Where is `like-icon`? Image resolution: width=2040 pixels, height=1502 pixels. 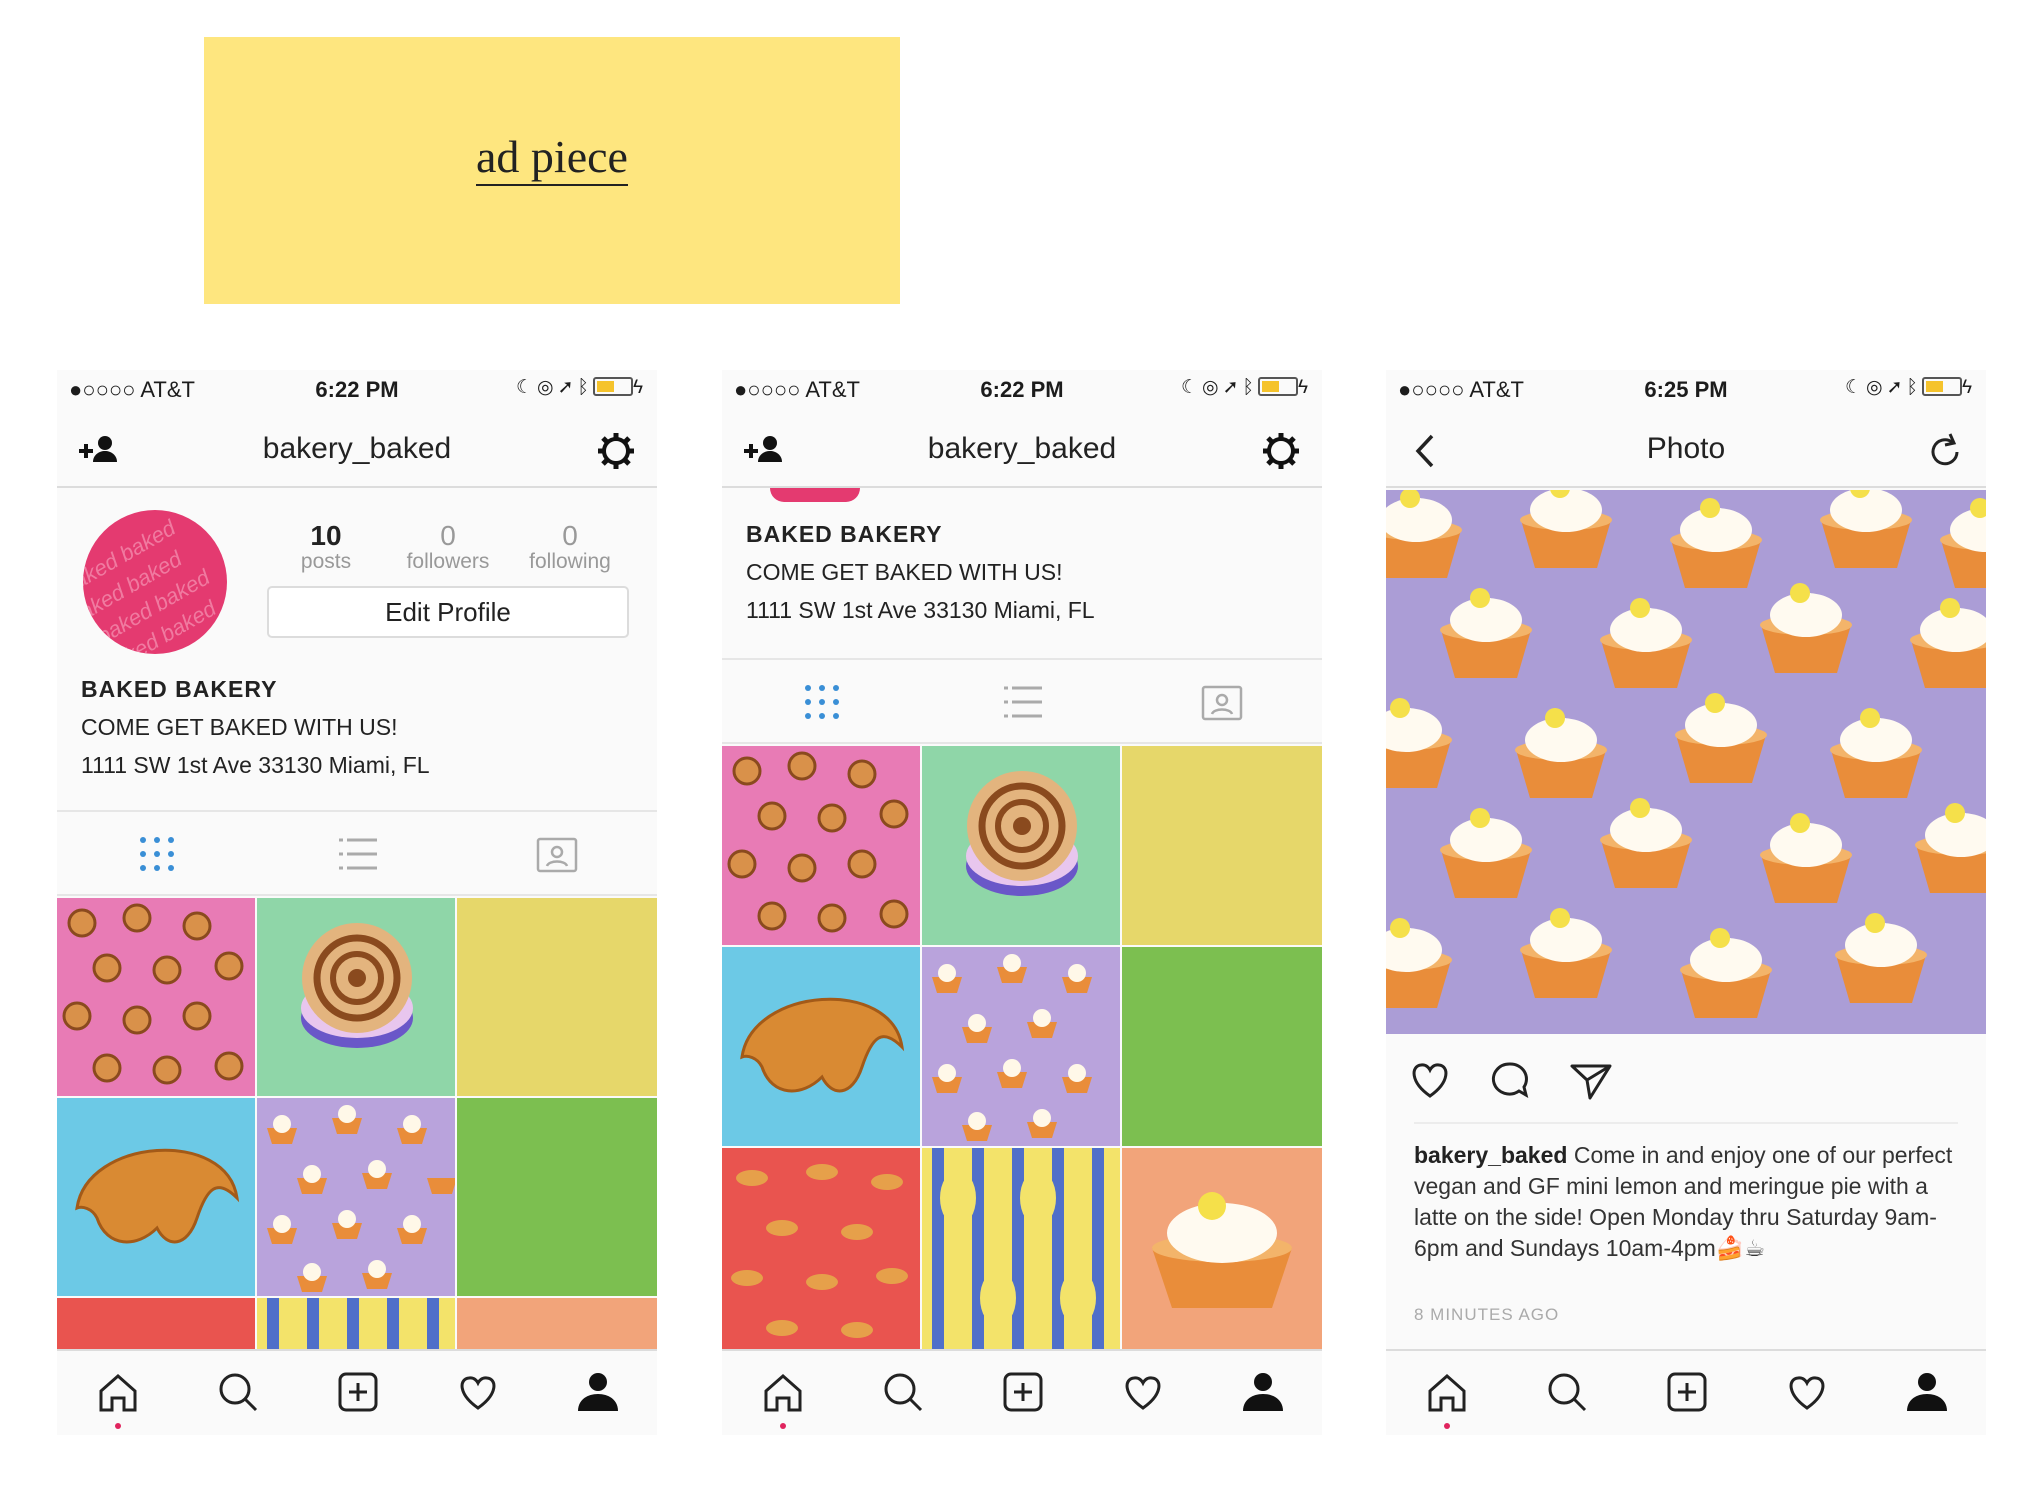 like-icon is located at coordinates (1430, 1080).